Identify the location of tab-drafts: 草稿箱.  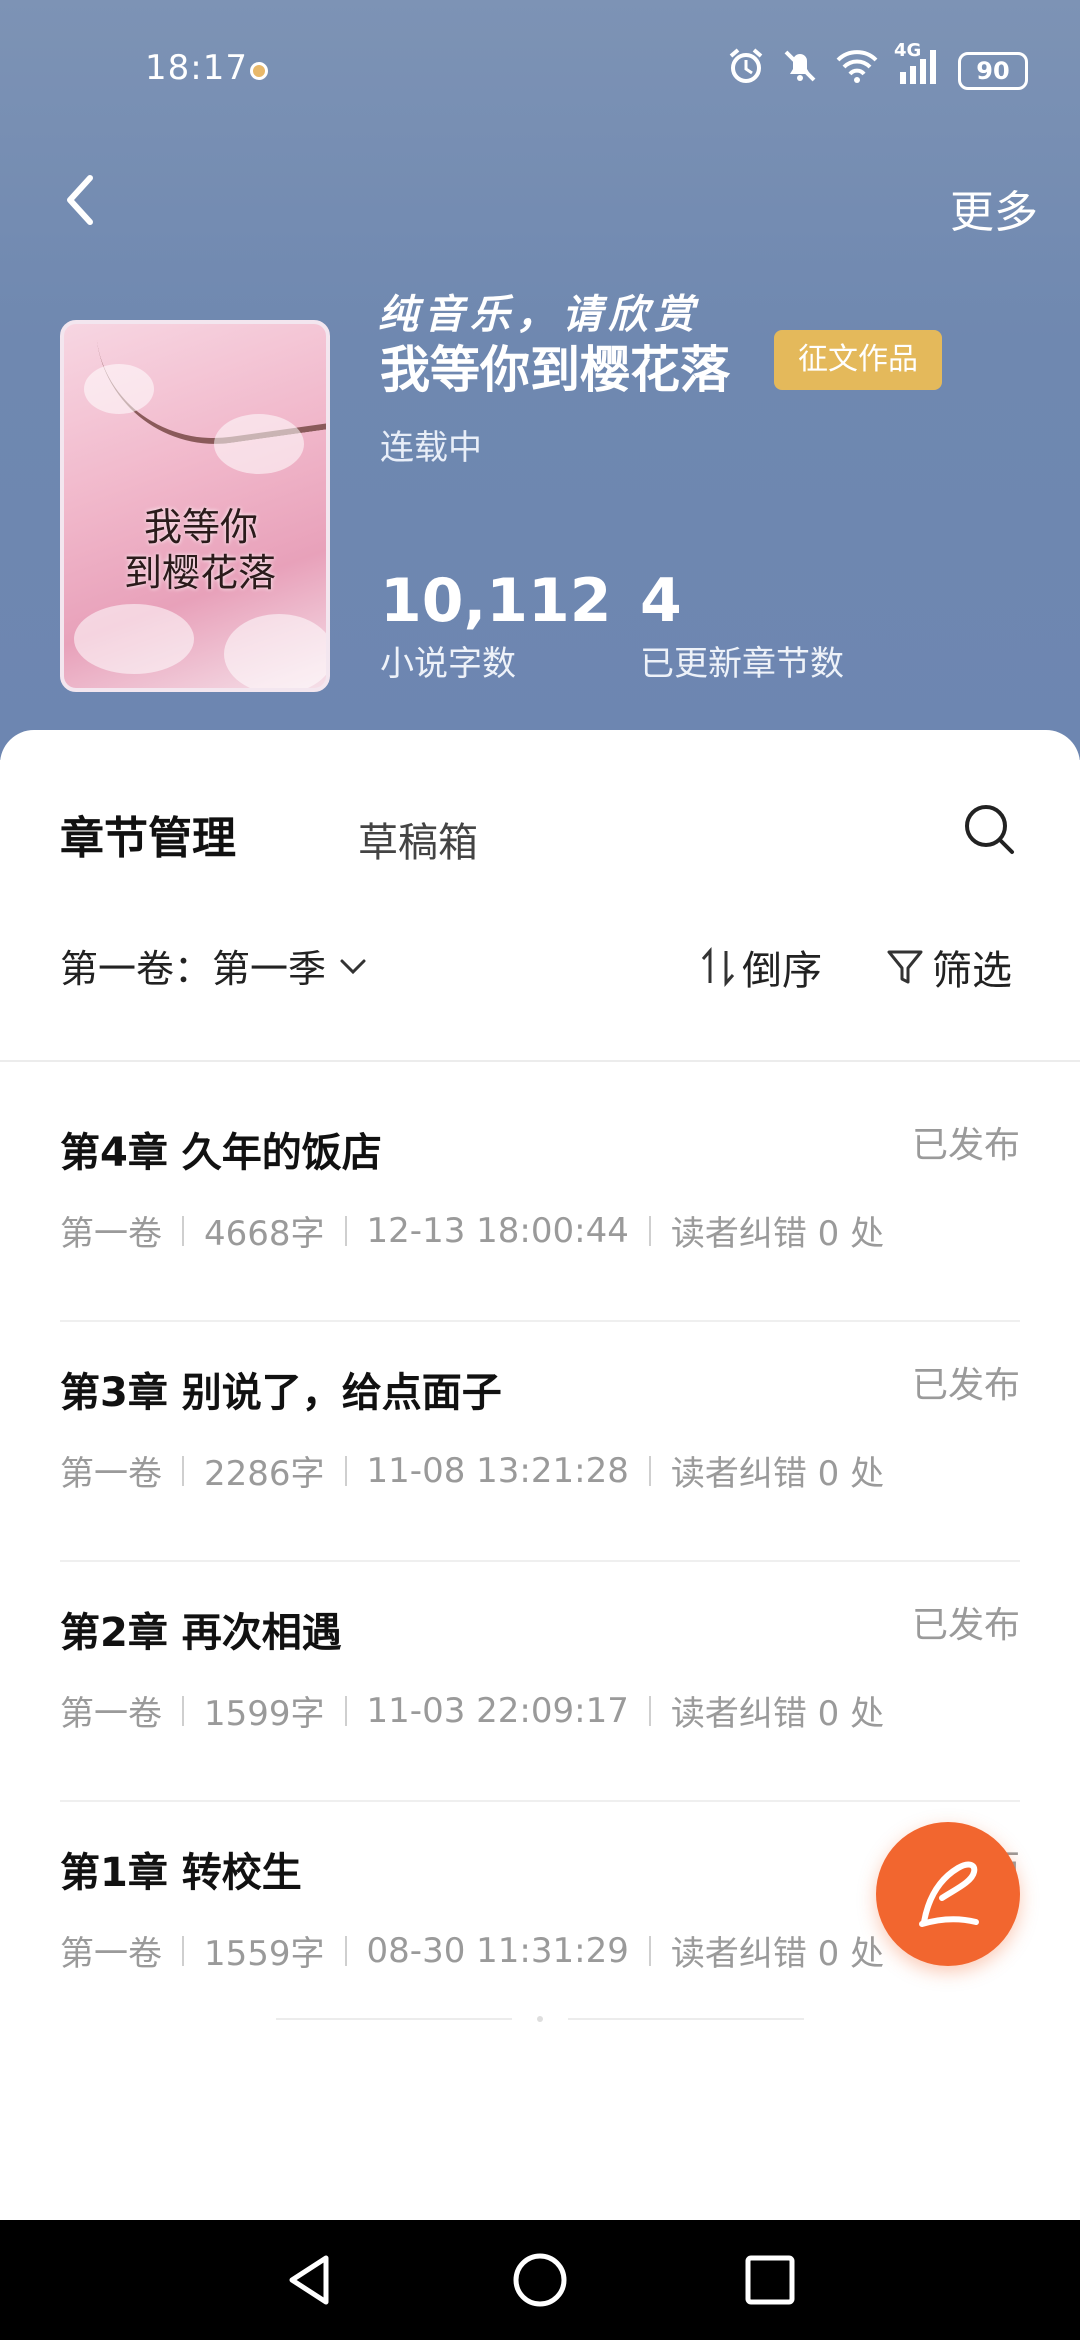
(418, 839).